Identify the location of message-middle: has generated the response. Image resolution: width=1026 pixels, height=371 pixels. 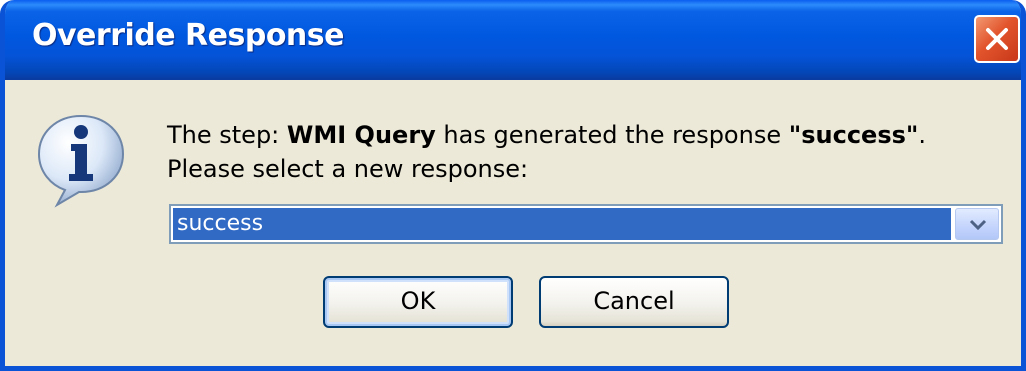
(612, 135).